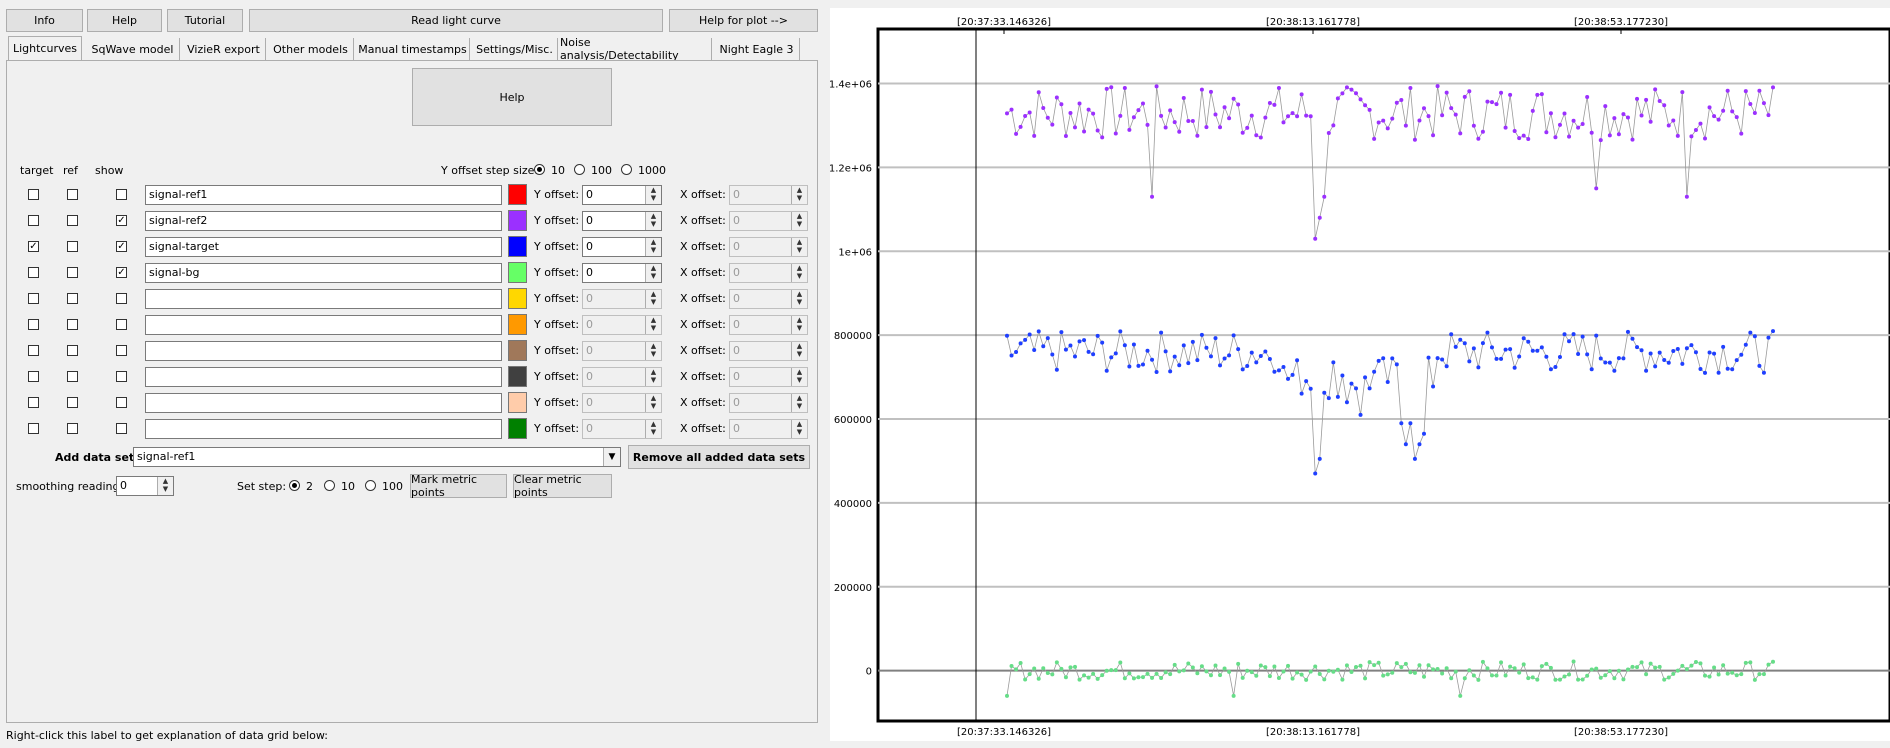 Image resolution: width=1890 pixels, height=748 pixels. Describe the element at coordinates (719, 457) in the screenshot. I see `remove-all-data-sets-button: Remove all added data sets` at that location.